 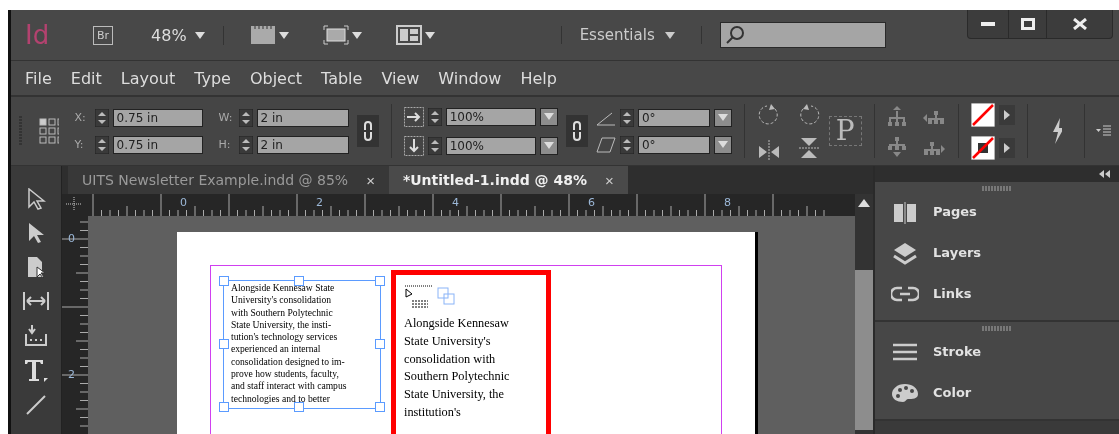 I want to click on constrain-scale-button, so click(x=576, y=131).